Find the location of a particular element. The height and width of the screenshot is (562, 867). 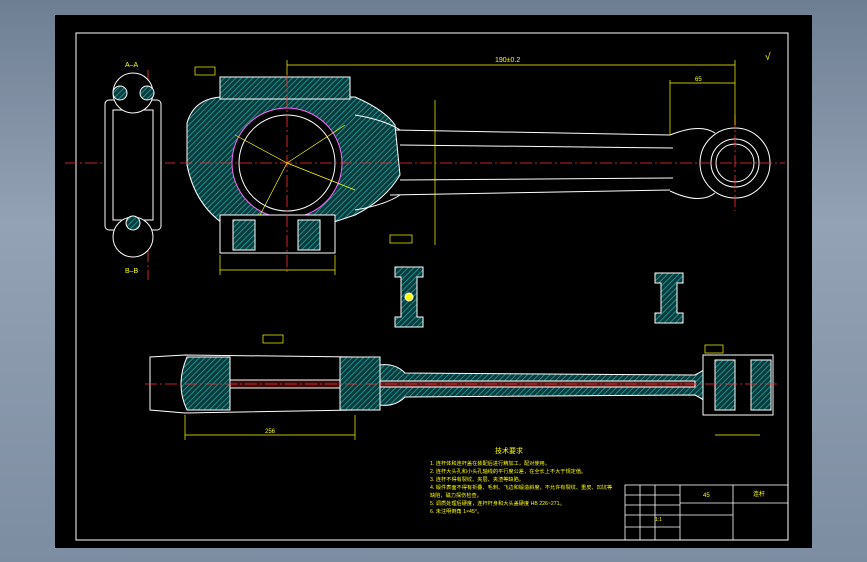

svg-text: 1. 连杆体和连杆盖在装配后进行精加工，配对使用。 is located at coordinates (490, 463).